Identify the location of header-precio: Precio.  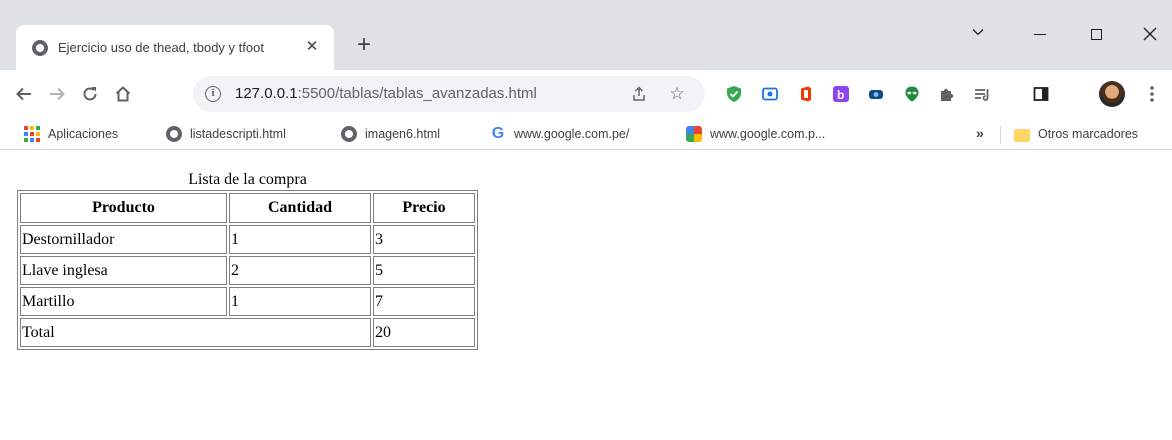
(424, 208).